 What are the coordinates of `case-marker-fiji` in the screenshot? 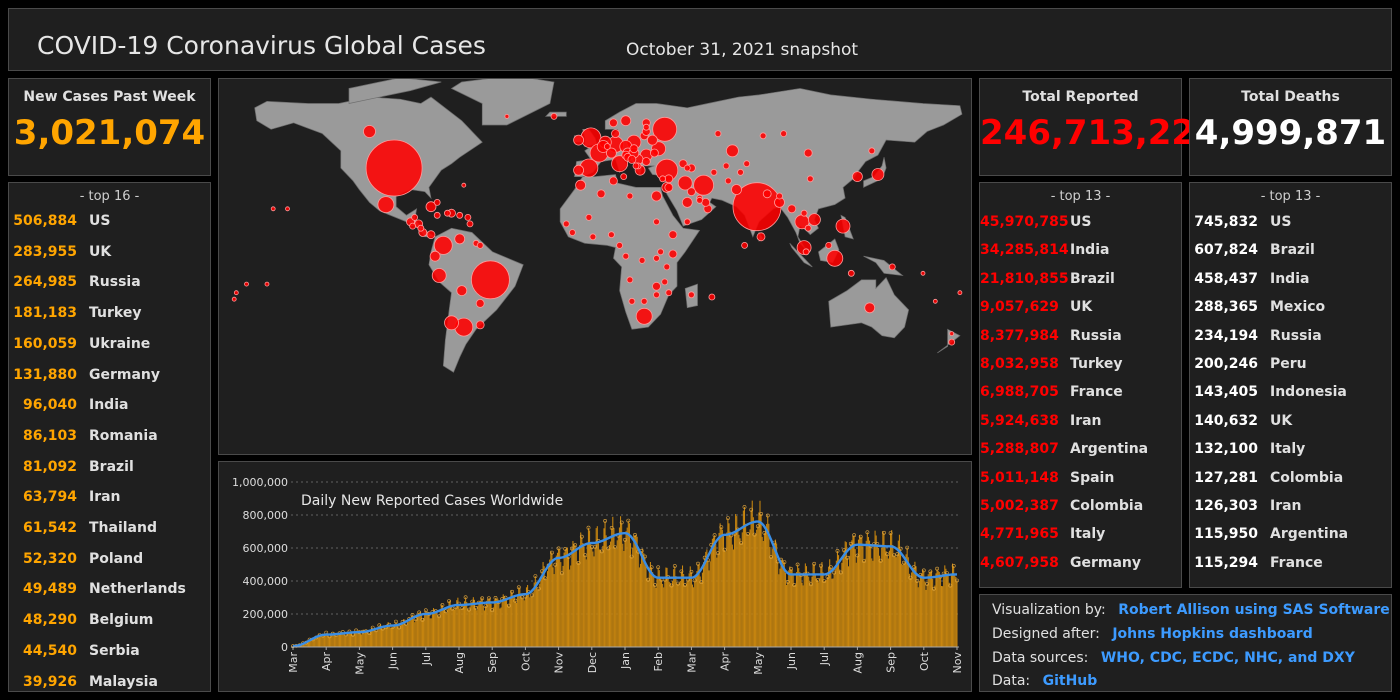 It's located at (960, 293).